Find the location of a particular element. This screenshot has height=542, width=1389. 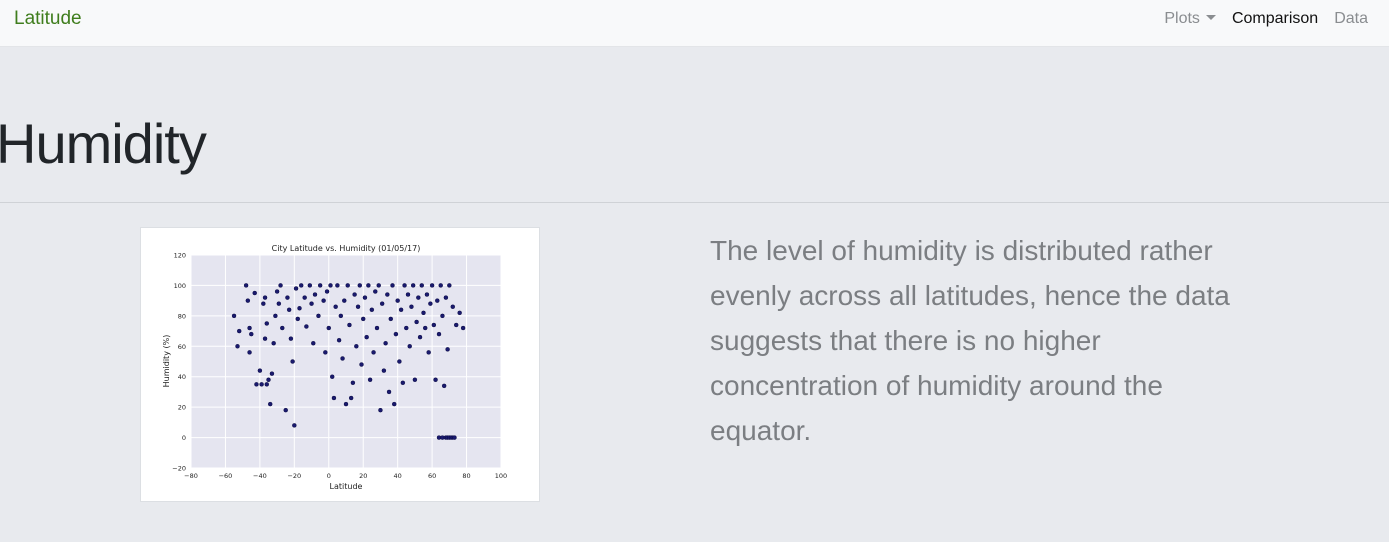

navbar: Latitude Plots Comparison Data is located at coordinates (694, 23).